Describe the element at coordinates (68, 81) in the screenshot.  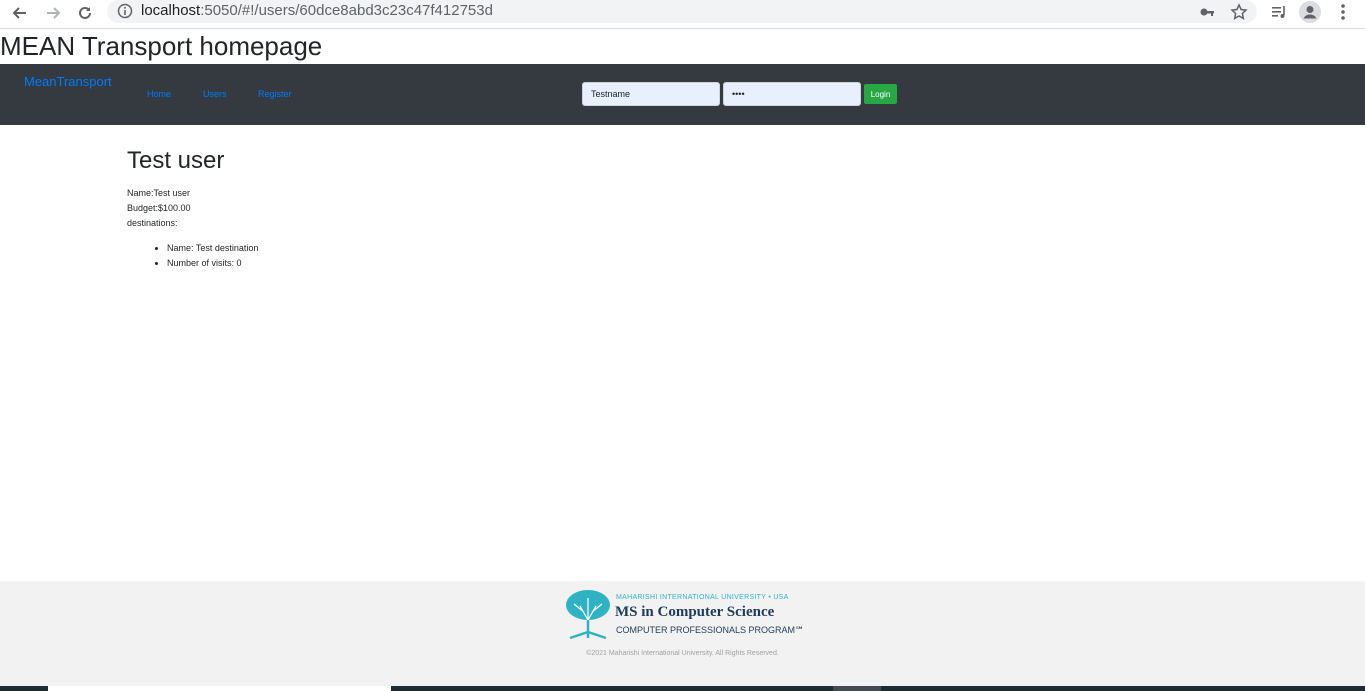
I see `brand-link: MeanTransport` at that location.